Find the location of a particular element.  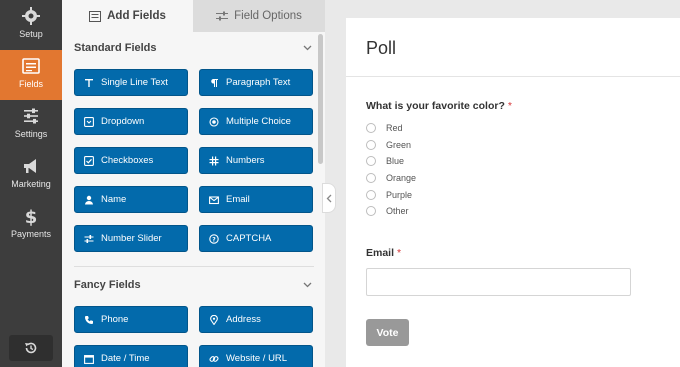

field-button-single-line-text: Single Line Text is located at coordinates (131, 82).